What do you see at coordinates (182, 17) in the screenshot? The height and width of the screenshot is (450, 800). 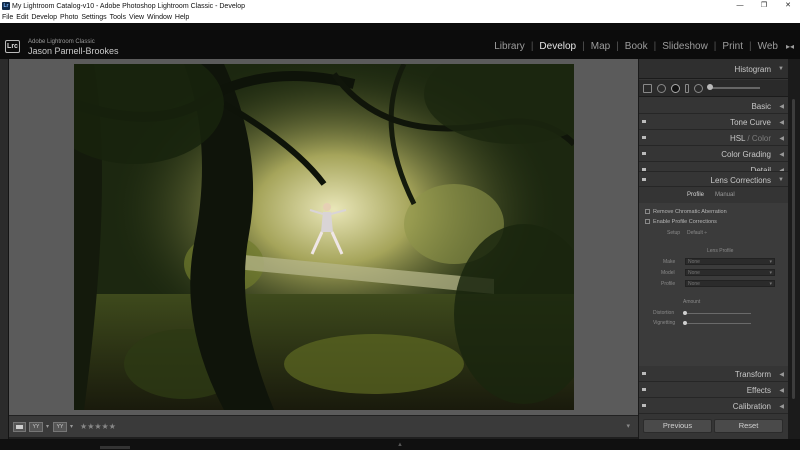 I see `menu-help: Help` at bounding box center [182, 17].